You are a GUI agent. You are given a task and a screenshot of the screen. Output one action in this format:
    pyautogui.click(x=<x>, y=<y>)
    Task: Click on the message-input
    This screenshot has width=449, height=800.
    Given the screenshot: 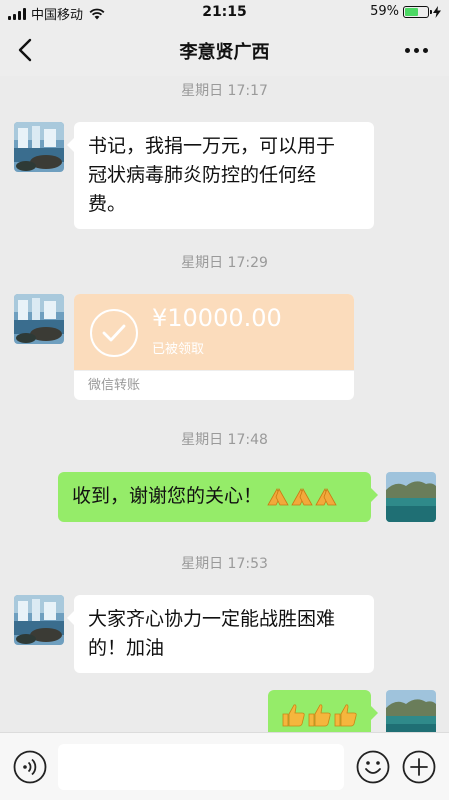 What is the action you would take?
    pyautogui.click(x=201, y=767)
    